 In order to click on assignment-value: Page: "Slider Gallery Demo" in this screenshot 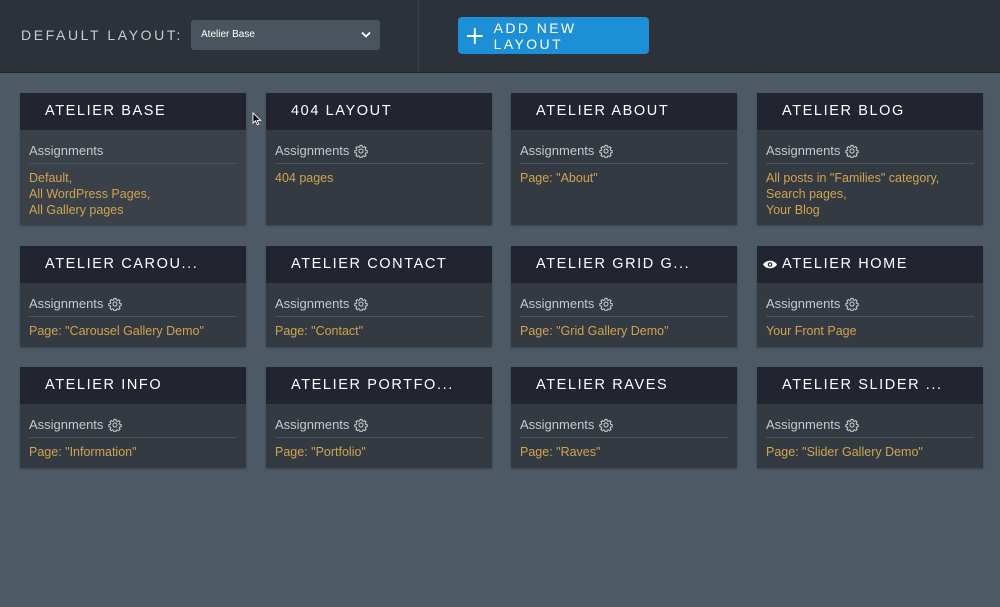, I will do `click(844, 452)`.